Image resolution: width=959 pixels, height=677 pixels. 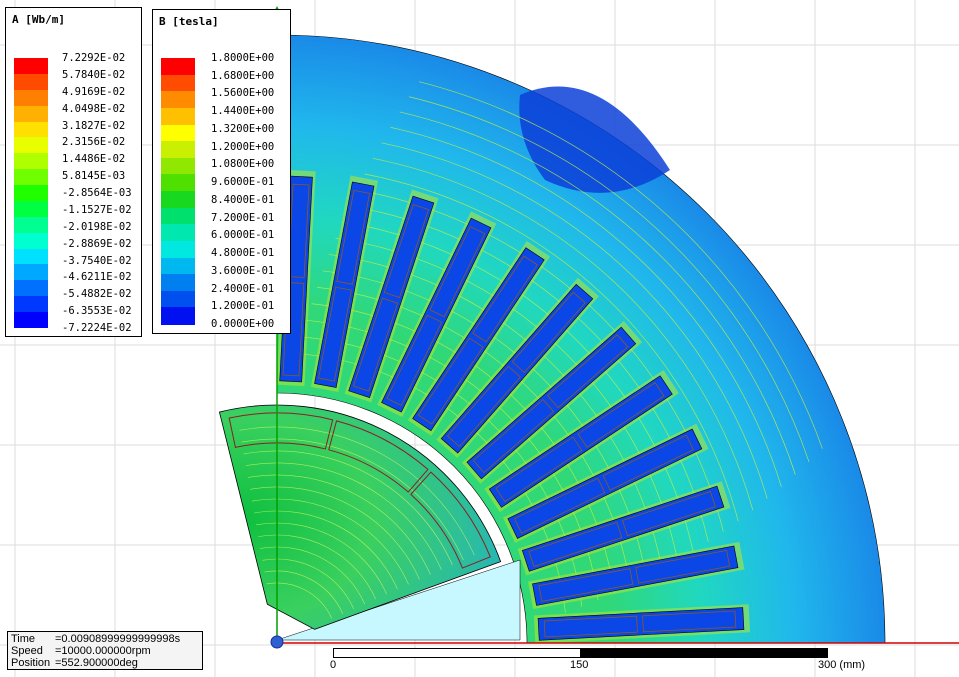 I want to click on legend-label: 1.0800E+00, so click(x=243, y=164).